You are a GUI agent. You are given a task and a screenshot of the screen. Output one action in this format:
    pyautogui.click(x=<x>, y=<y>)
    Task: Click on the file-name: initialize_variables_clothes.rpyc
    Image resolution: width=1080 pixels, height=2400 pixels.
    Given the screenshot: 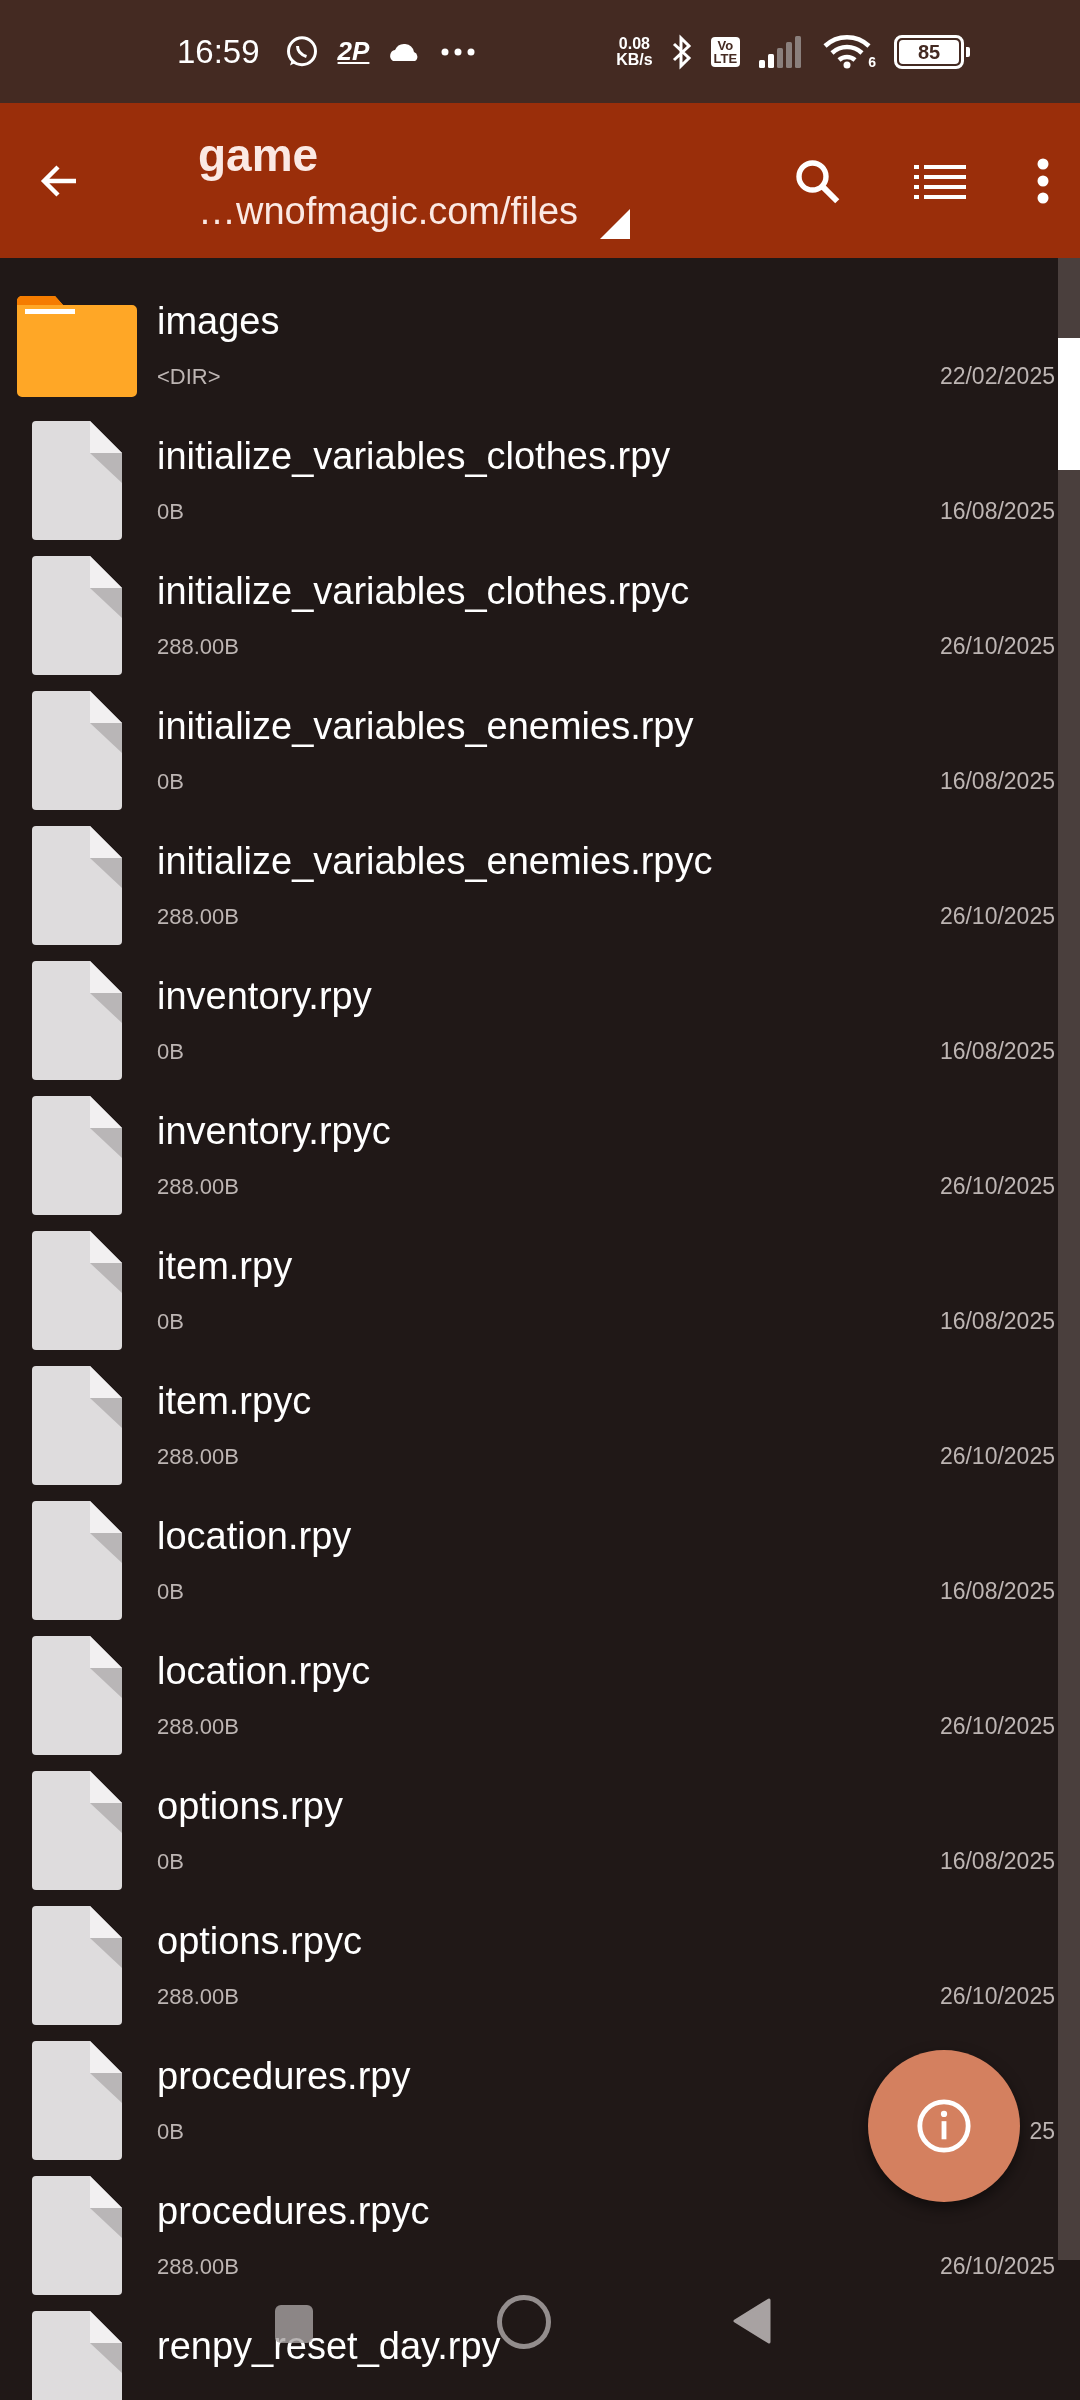 What is the action you would take?
    pyautogui.click(x=423, y=591)
    